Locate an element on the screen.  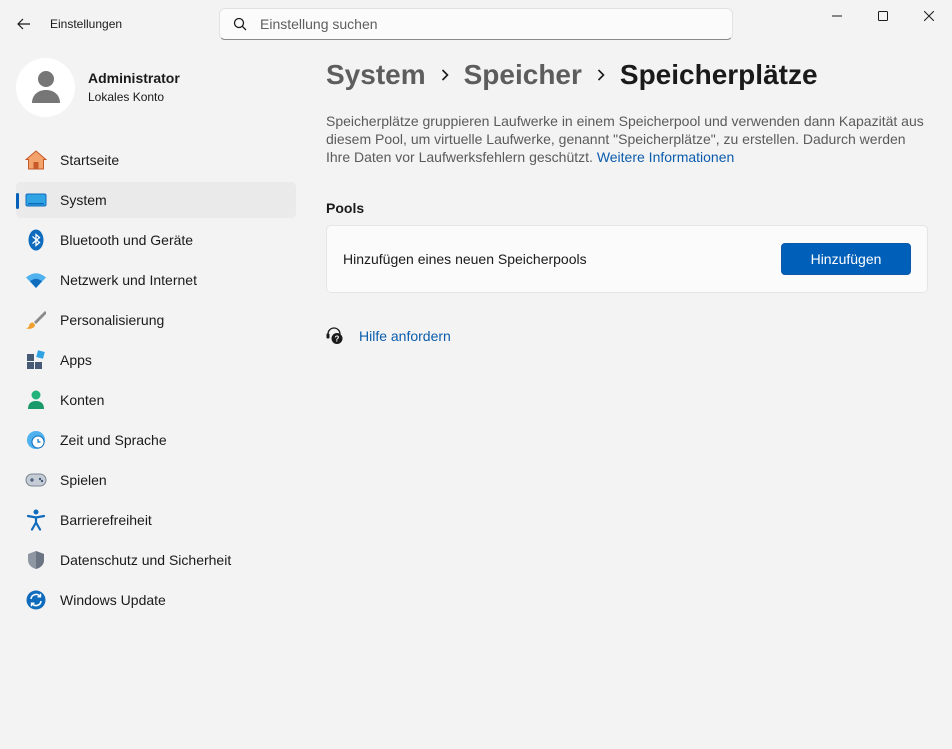
sidebar-item-windows-update: Windows Update is located at coordinates (156, 600).